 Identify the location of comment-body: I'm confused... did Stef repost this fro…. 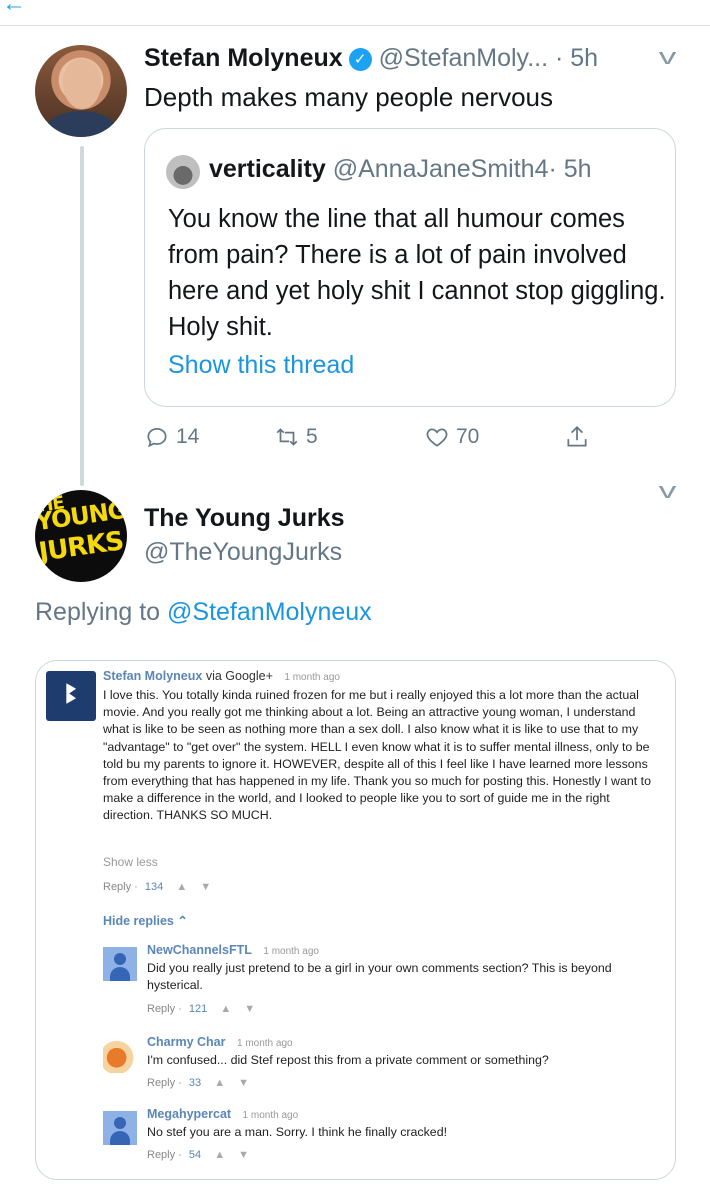
(348, 1060).